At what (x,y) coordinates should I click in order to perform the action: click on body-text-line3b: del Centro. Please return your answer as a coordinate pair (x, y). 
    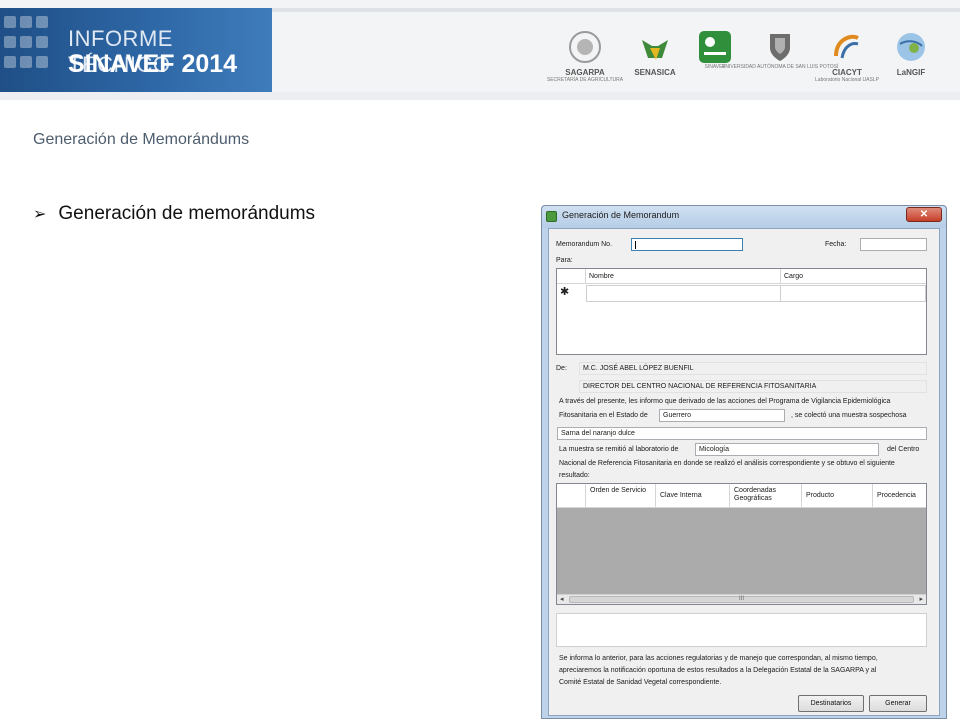
    Looking at the image, I should click on (903, 449).